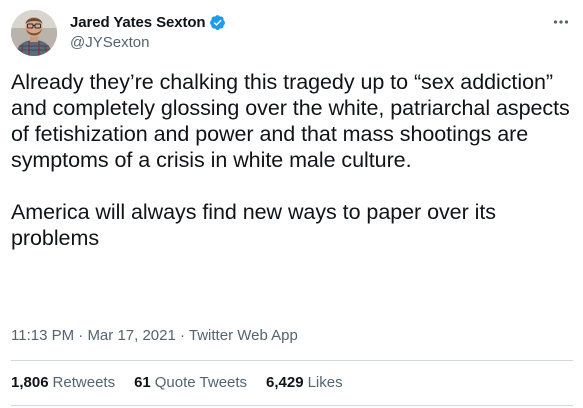 This screenshot has width=583, height=408. What do you see at coordinates (148, 43) in the screenshot?
I see `author-handle: @JYSexton` at bounding box center [148, 43].